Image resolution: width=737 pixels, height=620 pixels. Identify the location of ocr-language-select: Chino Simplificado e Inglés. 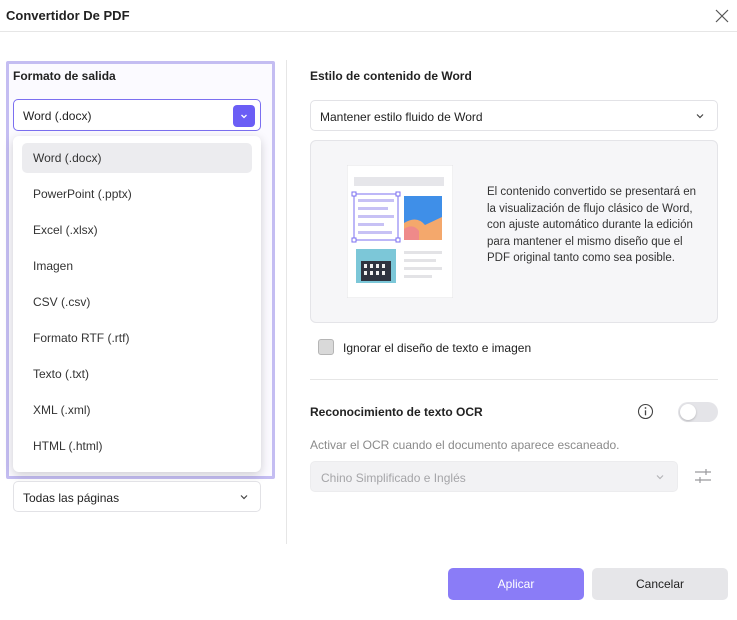
(494, 476).